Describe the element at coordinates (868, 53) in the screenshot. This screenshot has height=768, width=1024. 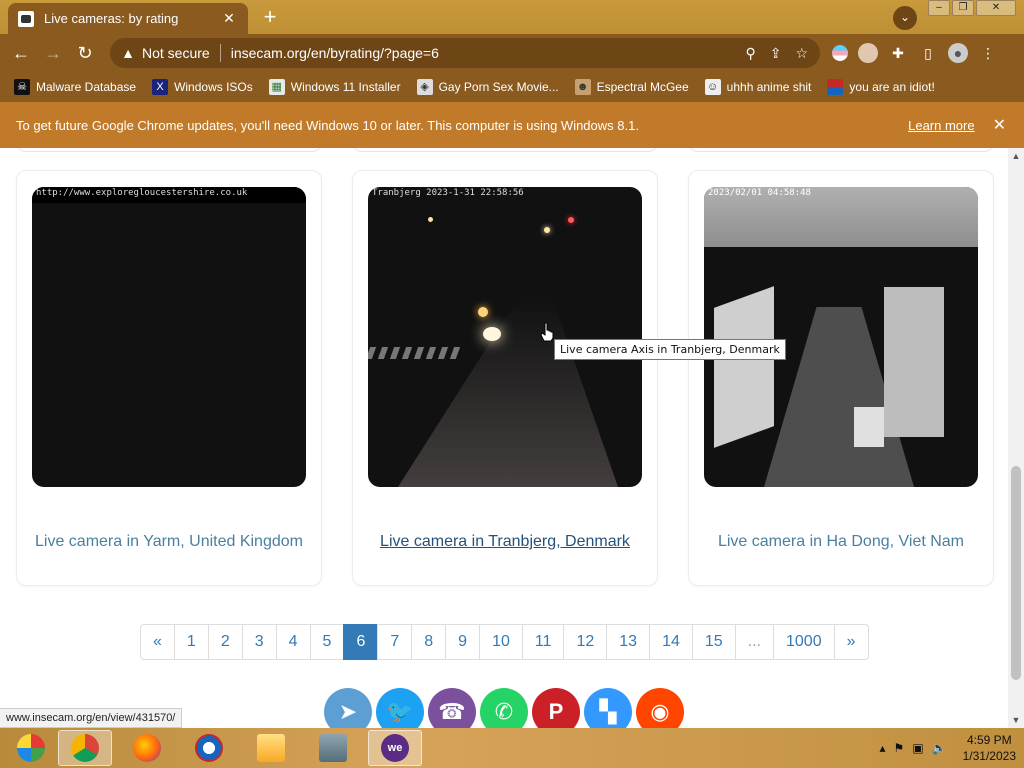
I see `avatar-extension-icon` at that location.